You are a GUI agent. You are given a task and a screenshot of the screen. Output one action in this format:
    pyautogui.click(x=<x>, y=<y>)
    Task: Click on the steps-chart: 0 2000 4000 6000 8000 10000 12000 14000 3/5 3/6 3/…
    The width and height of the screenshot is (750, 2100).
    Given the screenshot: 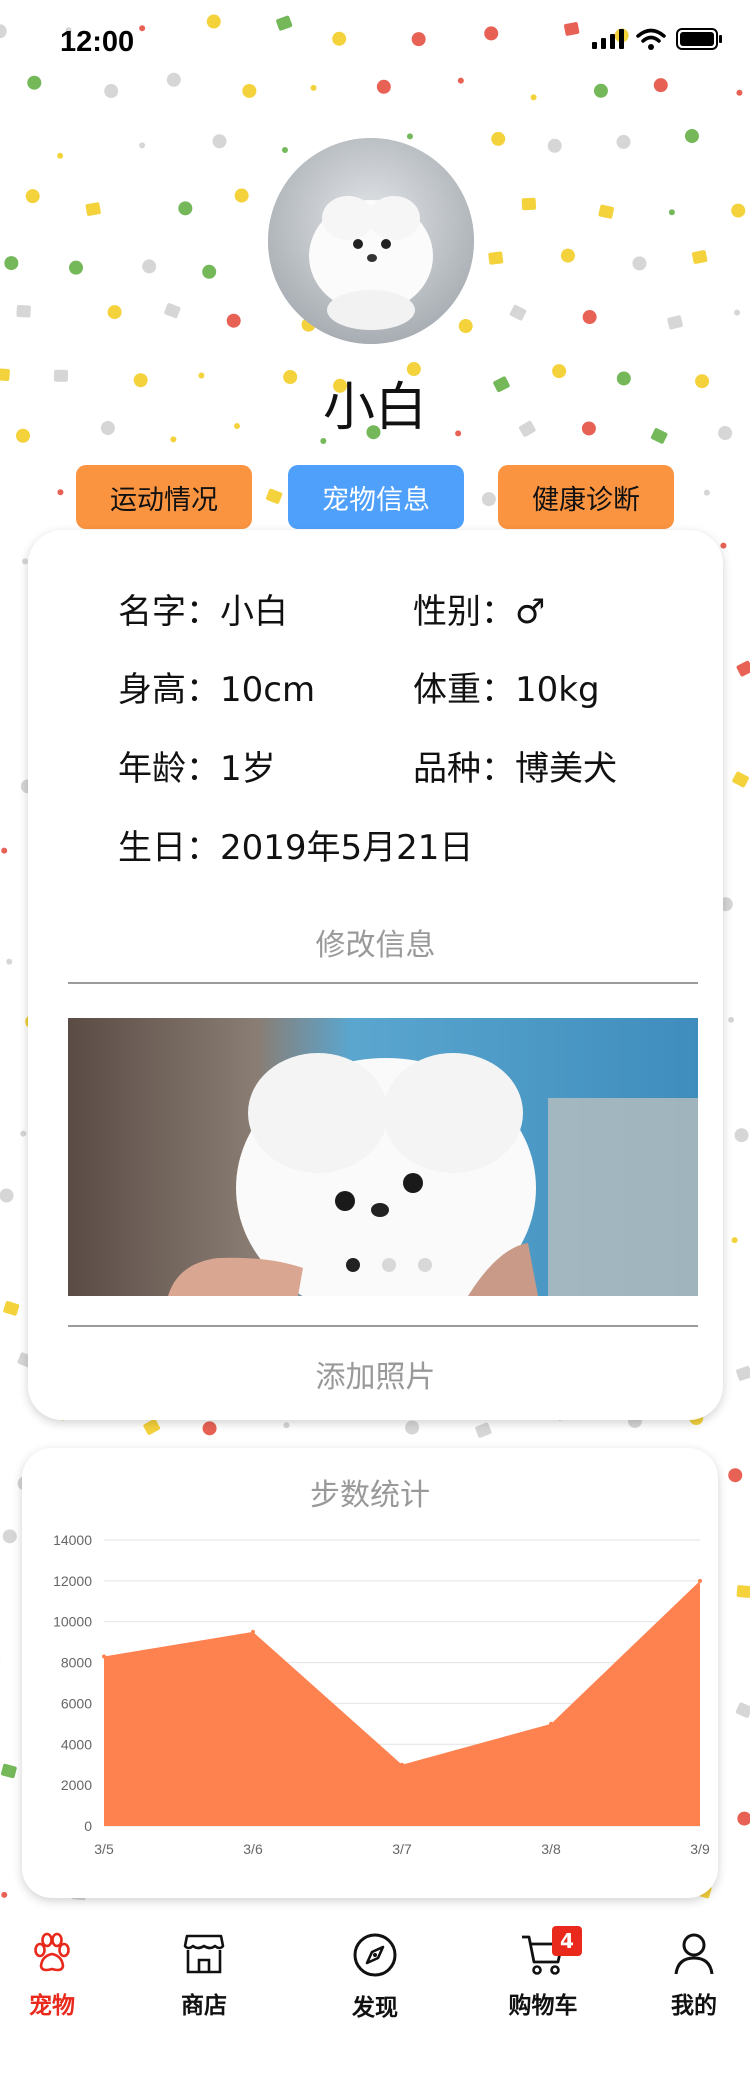 What is the action you would take?
    pyautogui.click(x=381, y=1694)
    